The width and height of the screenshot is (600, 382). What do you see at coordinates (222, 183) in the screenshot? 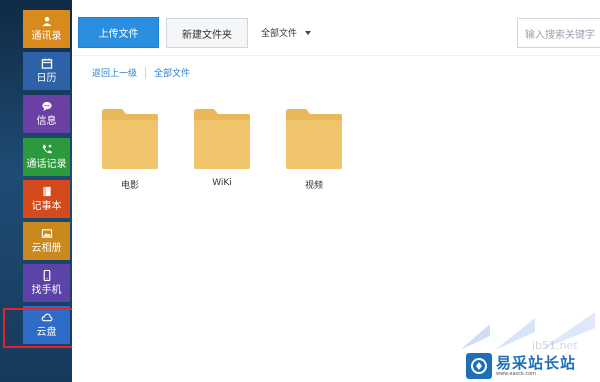
I see `folder-name: WiKi` at bounding box center [222, 183].